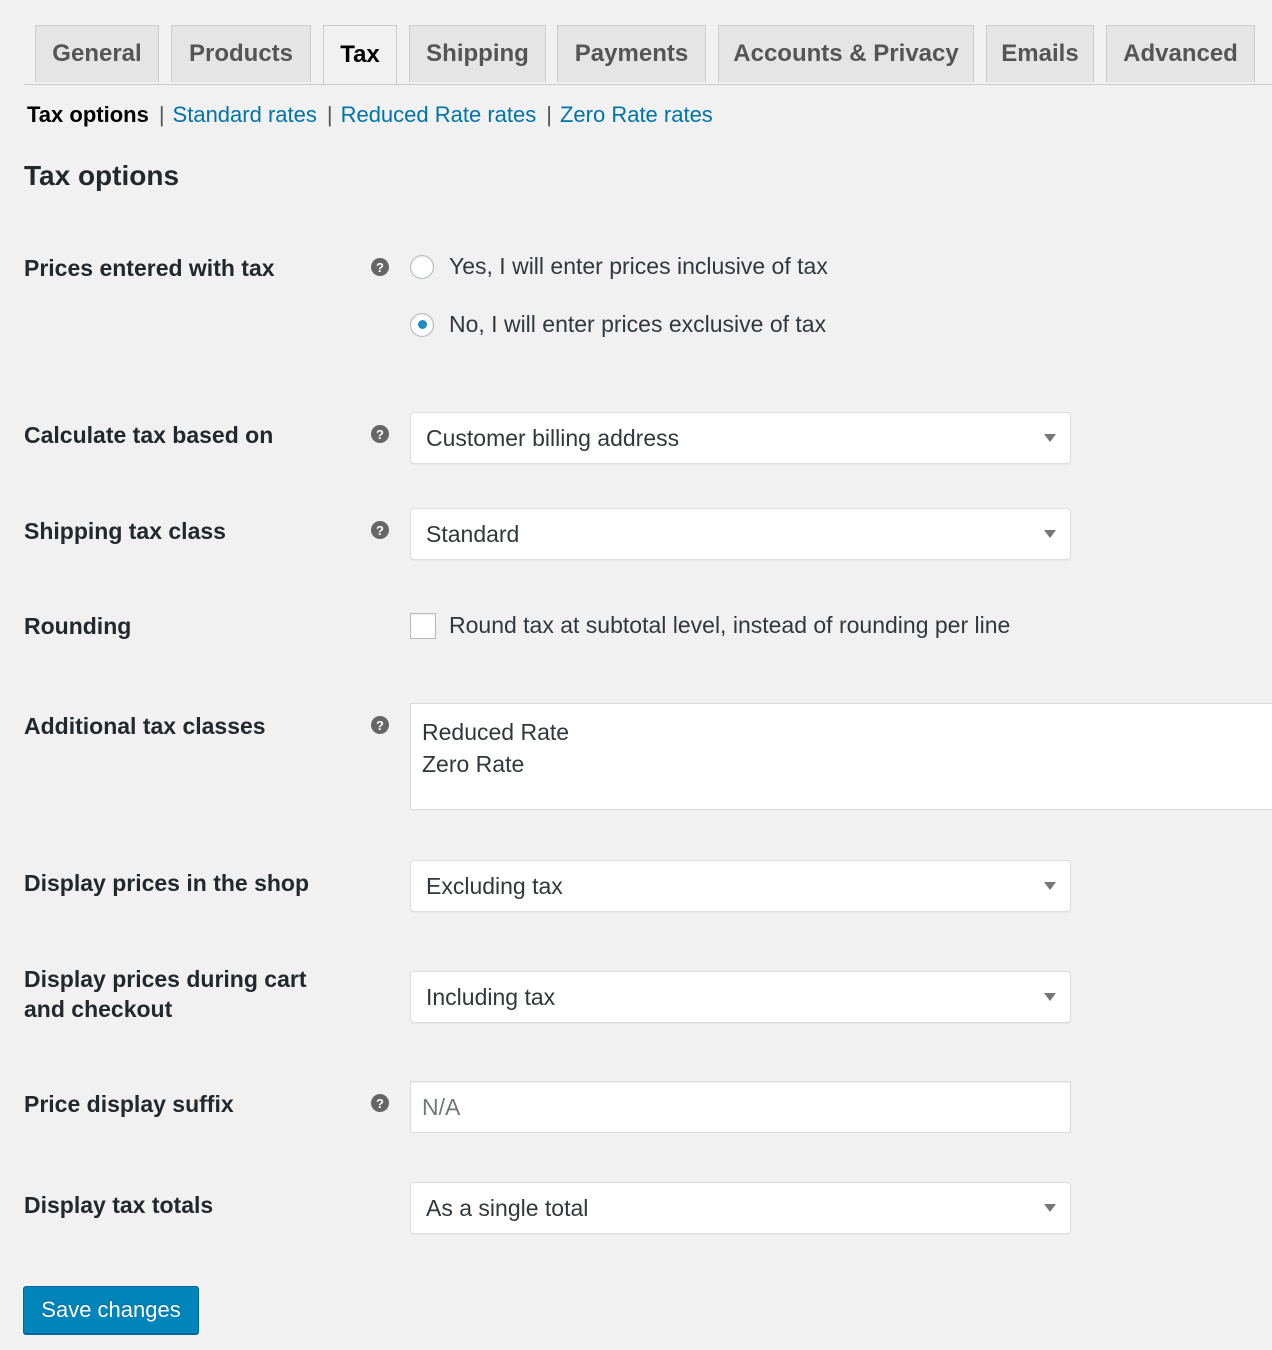 The height and width of the screenshot is (1350, 1272). I want to click on select-display-tax-totals: As a single total, so click(740, 1208).